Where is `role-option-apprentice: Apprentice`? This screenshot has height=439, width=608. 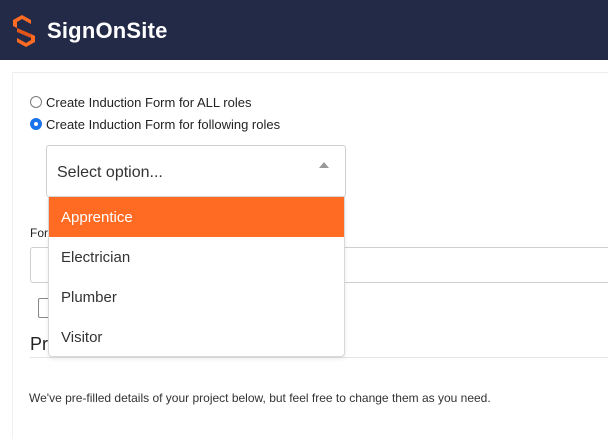 role-option-apprentice: Apprentice is located at coordinates (196, 217).